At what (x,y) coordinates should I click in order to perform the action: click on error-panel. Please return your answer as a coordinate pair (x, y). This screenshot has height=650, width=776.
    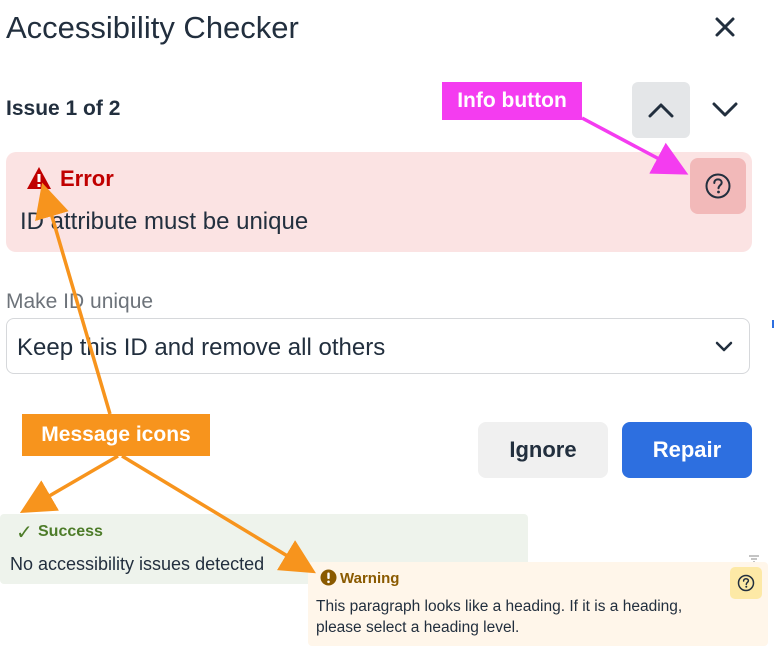
    Looking at the image, I should click on (379, 202).